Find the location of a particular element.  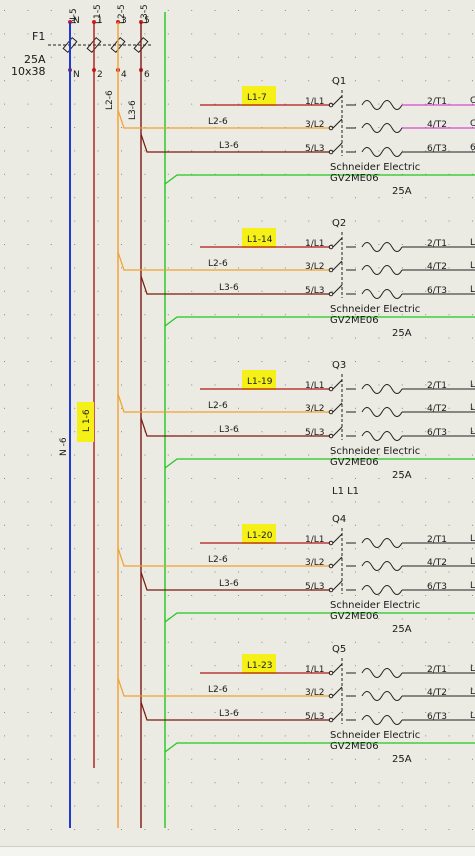

fuse-top-num: N is located at coordinates (76, 21).